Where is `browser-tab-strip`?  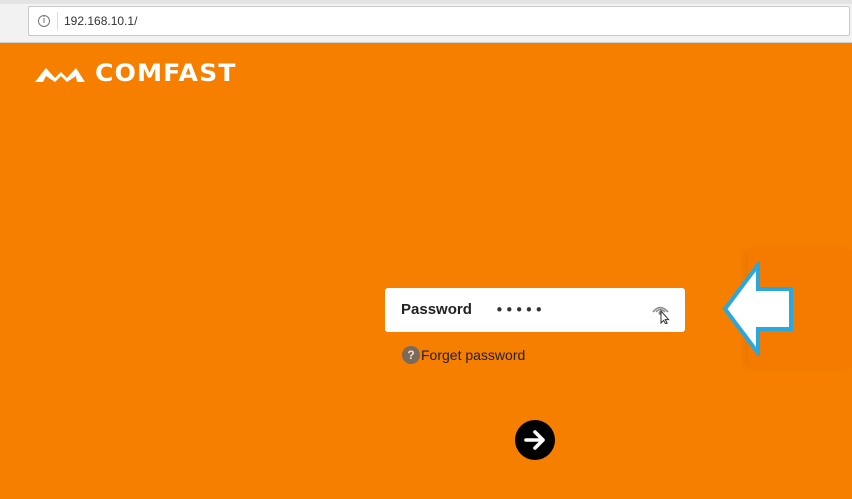 browser-tab-strip is located at coordinates (426, 2).